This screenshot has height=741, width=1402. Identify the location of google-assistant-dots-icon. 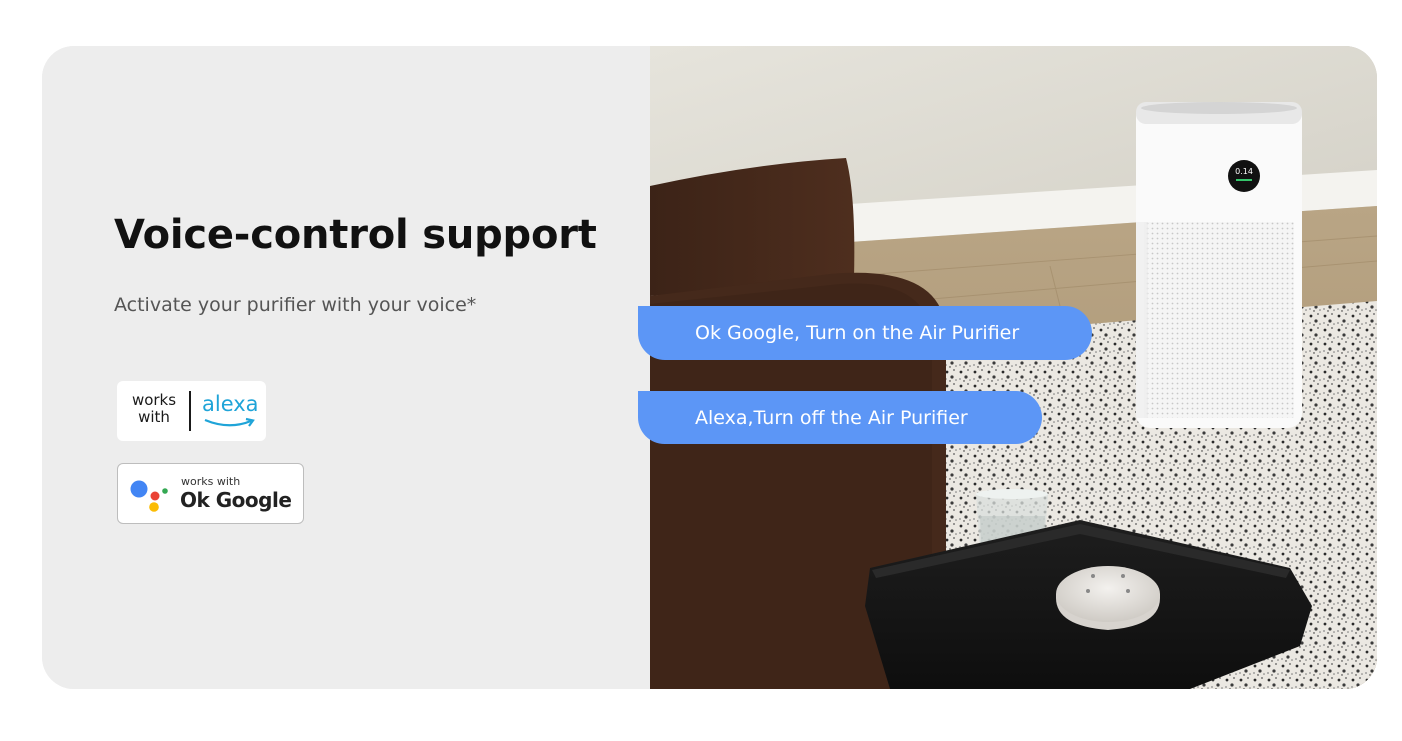
(149, 496).